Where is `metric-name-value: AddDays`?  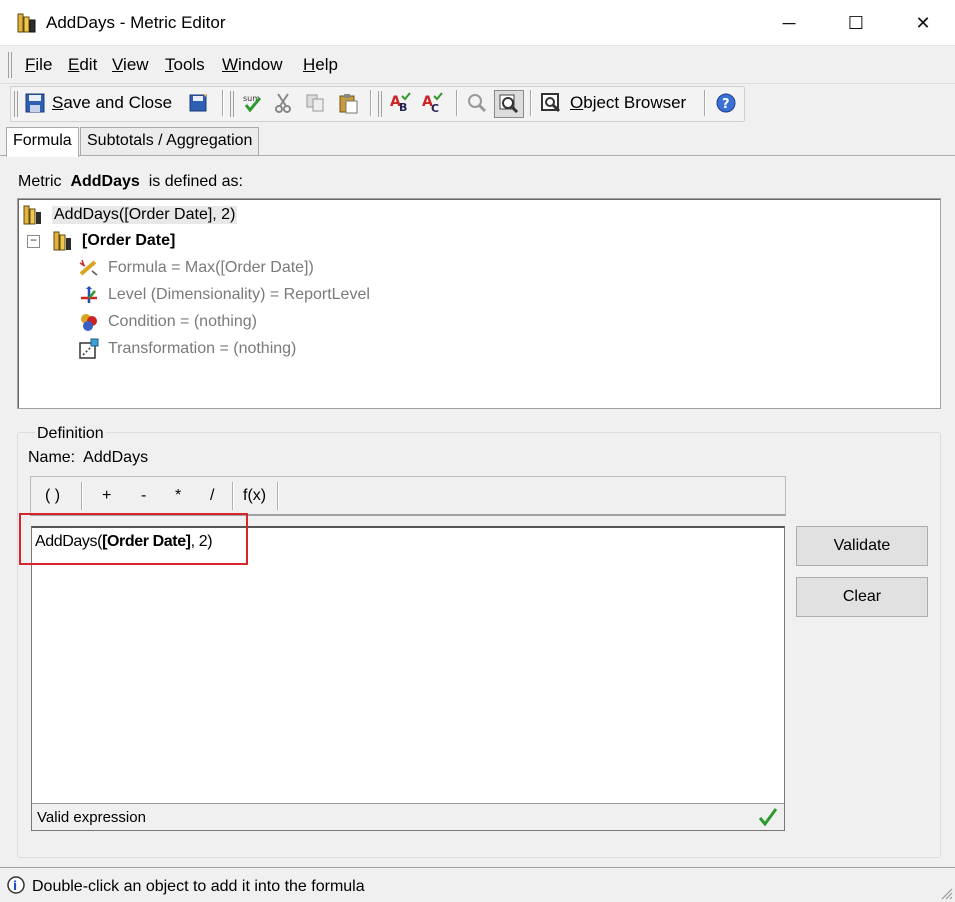 metric-name-value: AddDays is located at coordinates (116, 457).